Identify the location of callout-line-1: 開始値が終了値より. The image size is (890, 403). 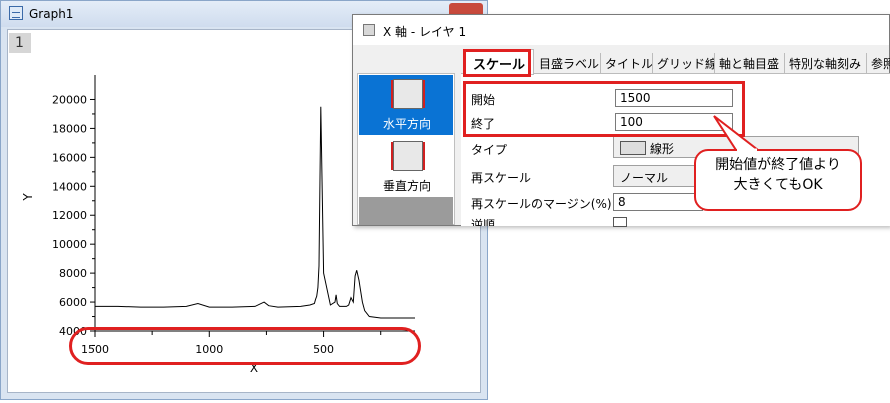
(778, 165).